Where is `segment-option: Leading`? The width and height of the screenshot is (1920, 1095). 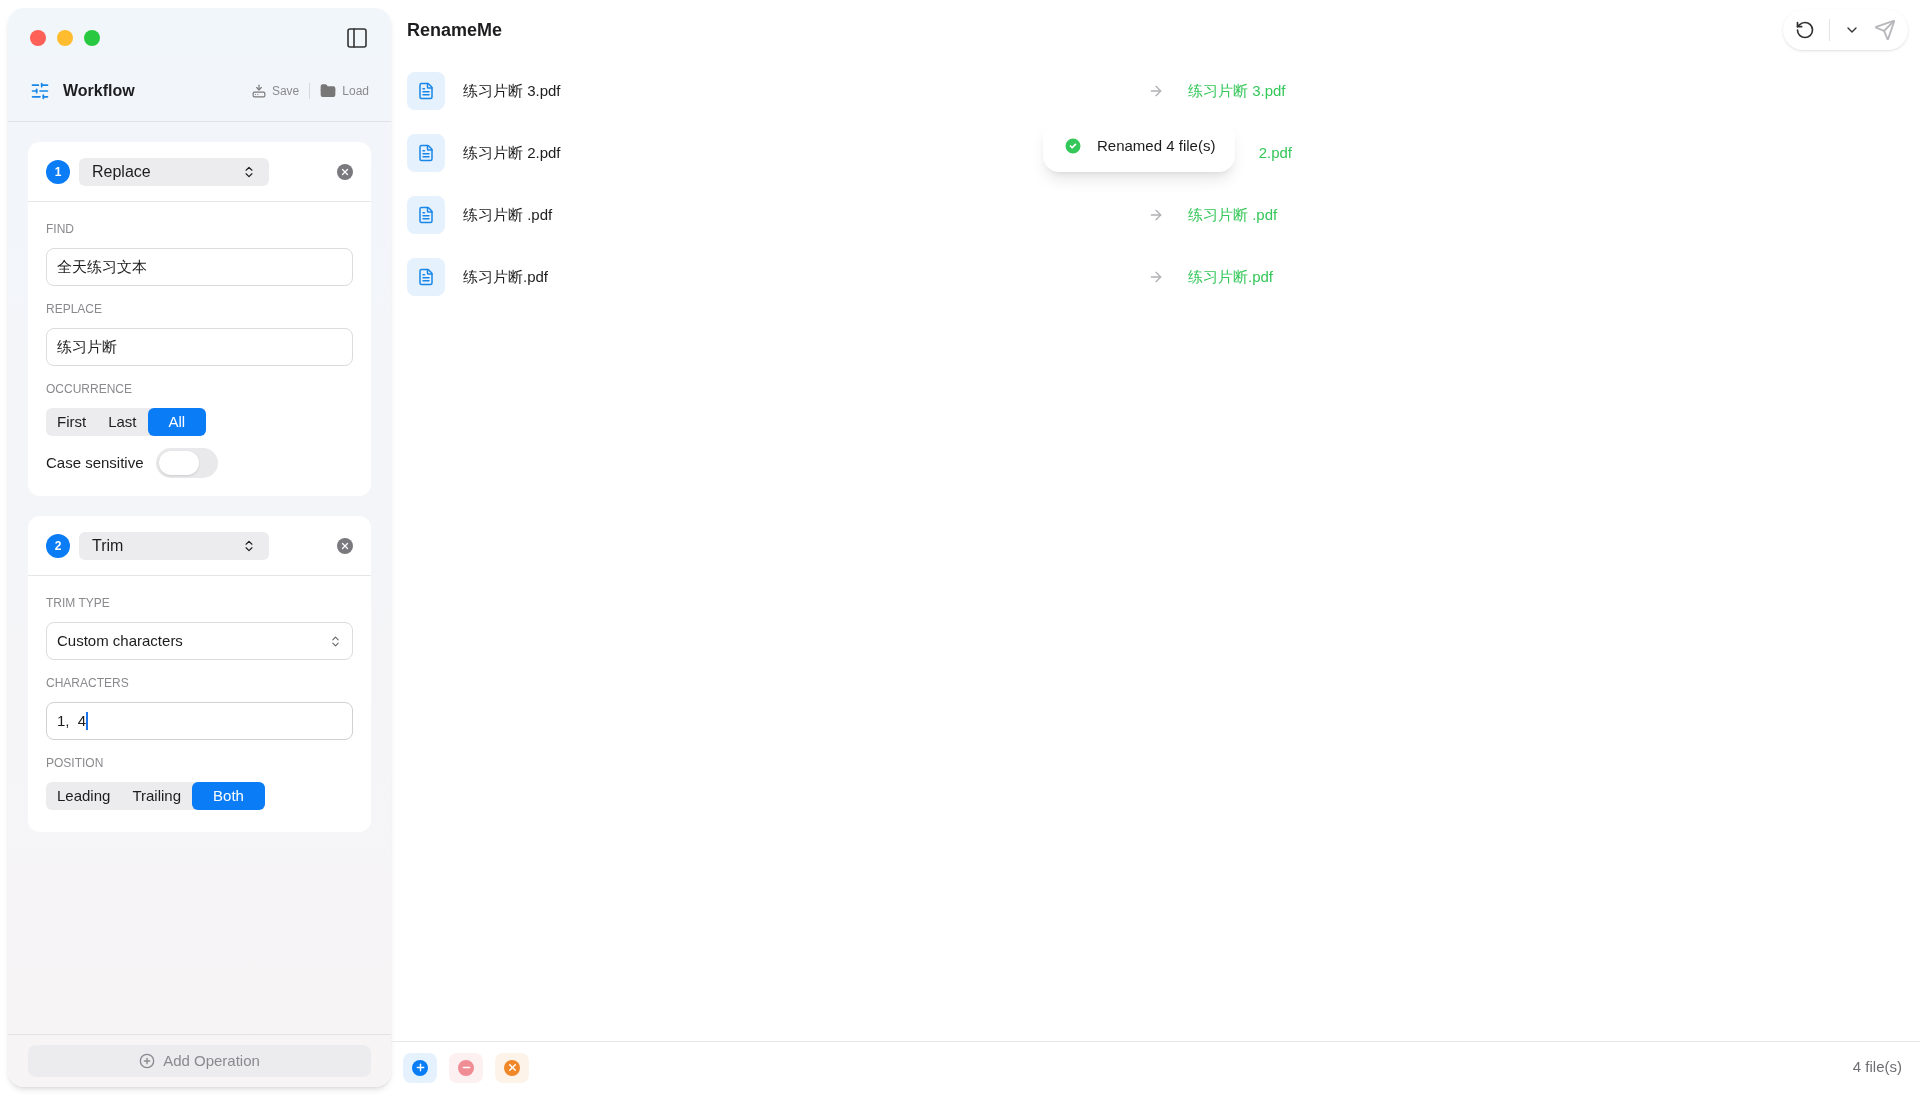 segment-option: Leading is located at coordinates (84, 796).